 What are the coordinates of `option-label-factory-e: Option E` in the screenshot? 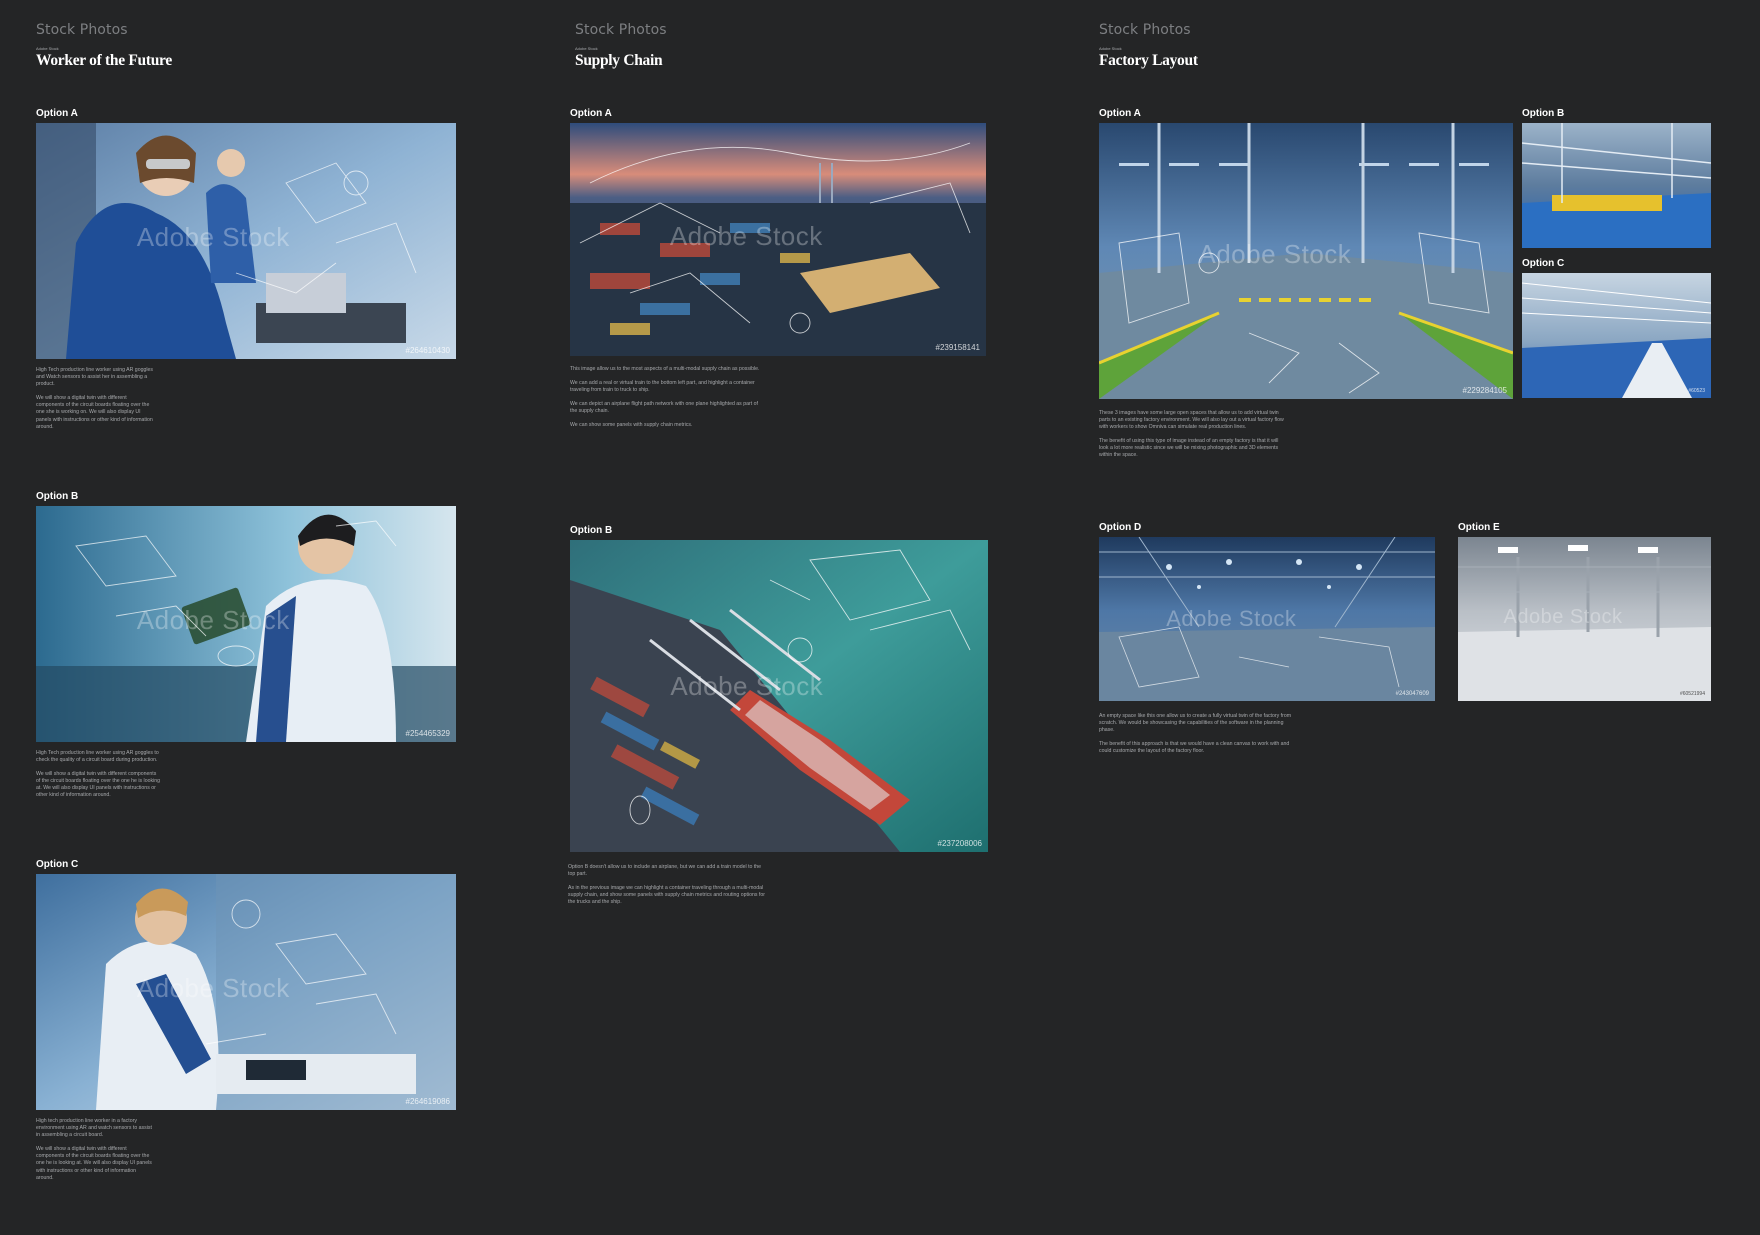 It's located at (1479, 527).